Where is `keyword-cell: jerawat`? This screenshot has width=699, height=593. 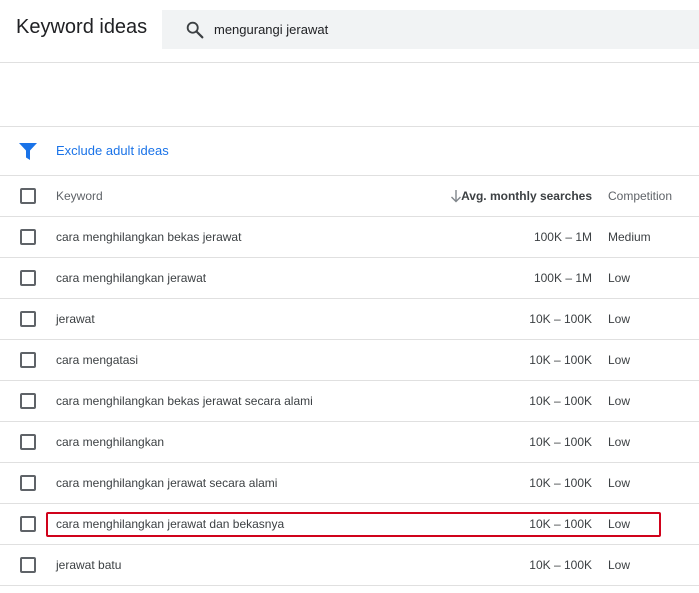
keyword-cell: jerawat is located at coordinates (75, 319).